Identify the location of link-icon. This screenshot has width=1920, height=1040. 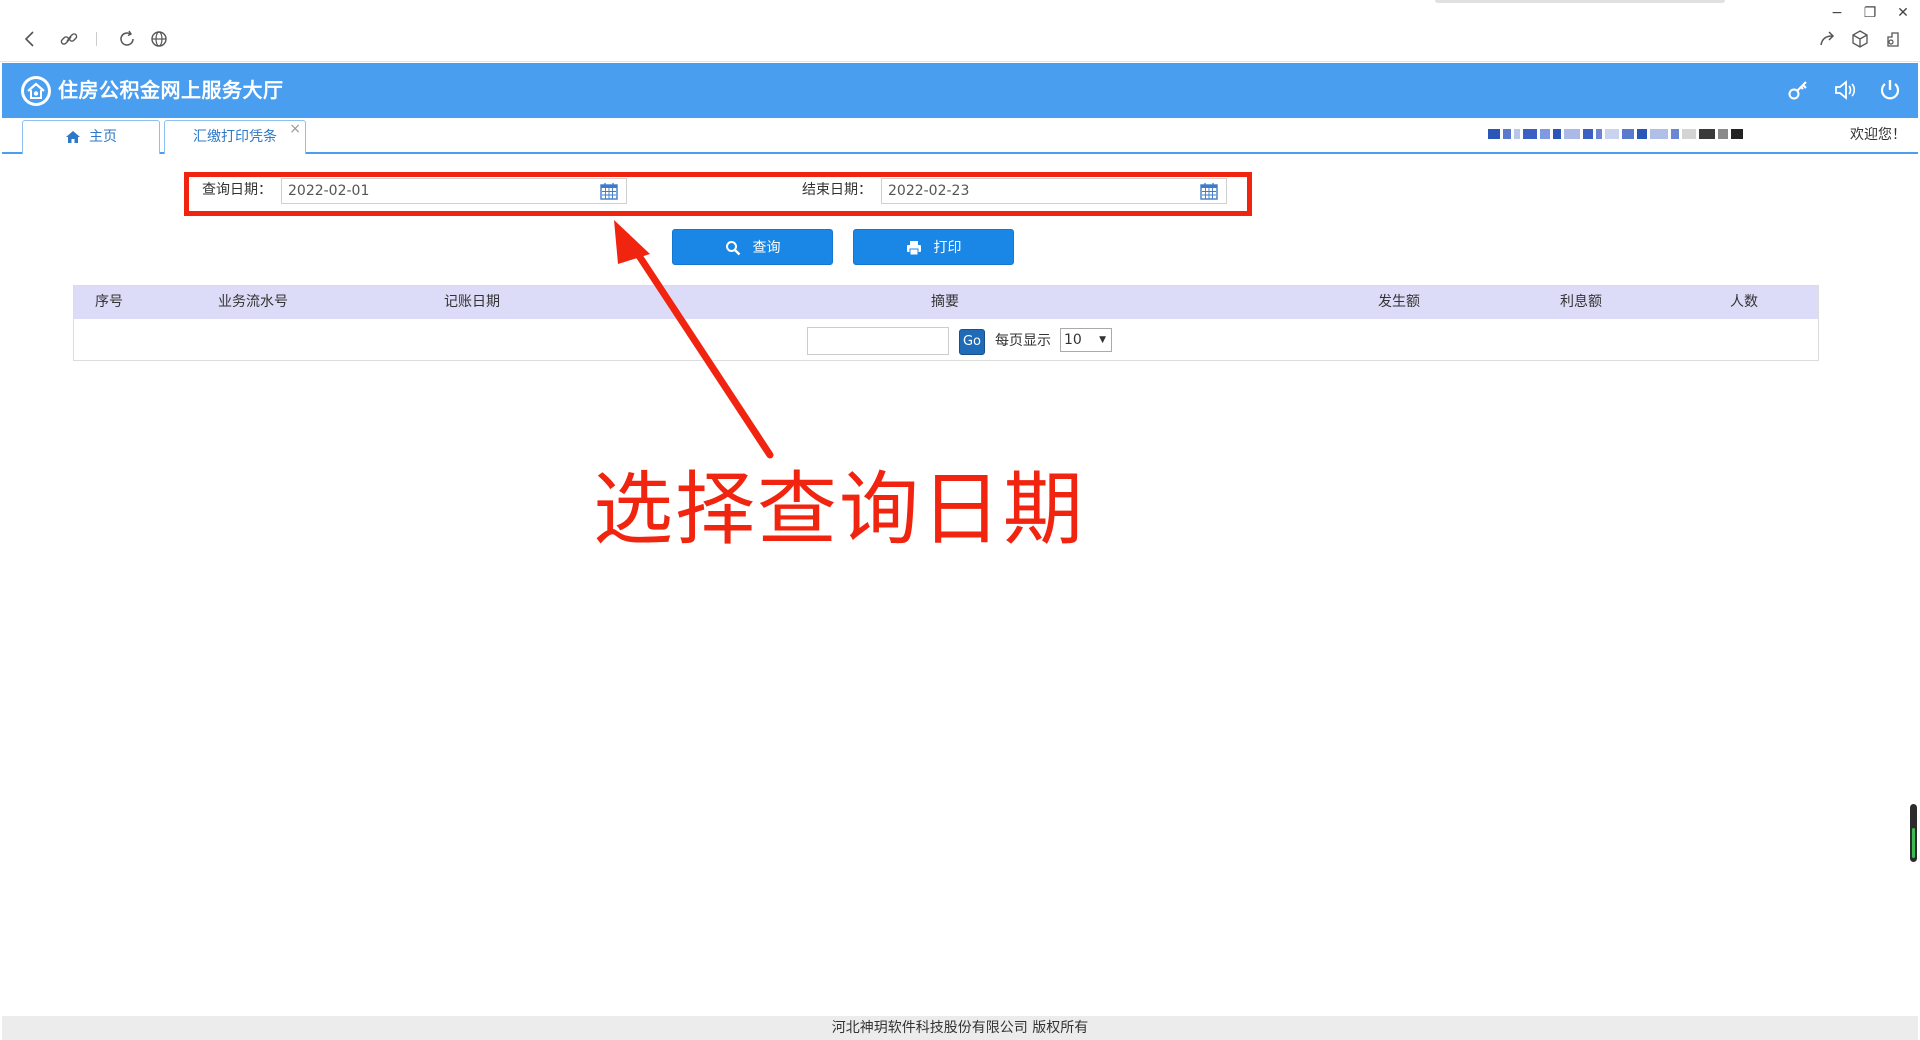
(69, 39).